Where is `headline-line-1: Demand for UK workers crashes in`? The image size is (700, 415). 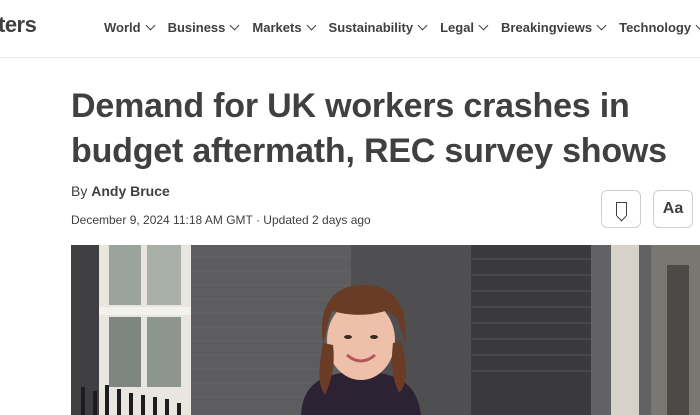
headline-line-1: Demand for UK workers crashes in is located at coordinates (350, 106).